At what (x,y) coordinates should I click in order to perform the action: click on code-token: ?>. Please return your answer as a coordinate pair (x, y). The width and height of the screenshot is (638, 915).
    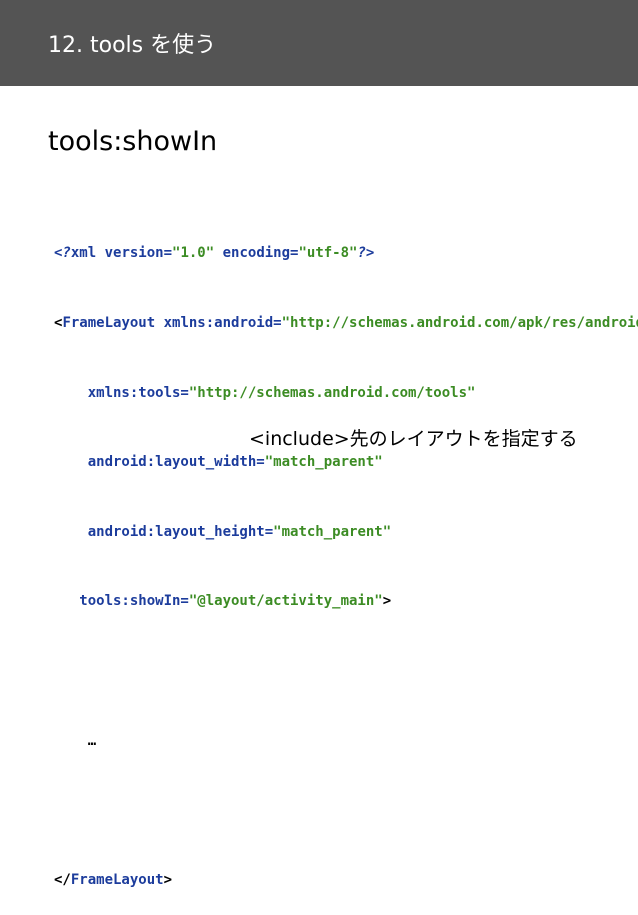
    Looking at the image, I should click on (366, 253).